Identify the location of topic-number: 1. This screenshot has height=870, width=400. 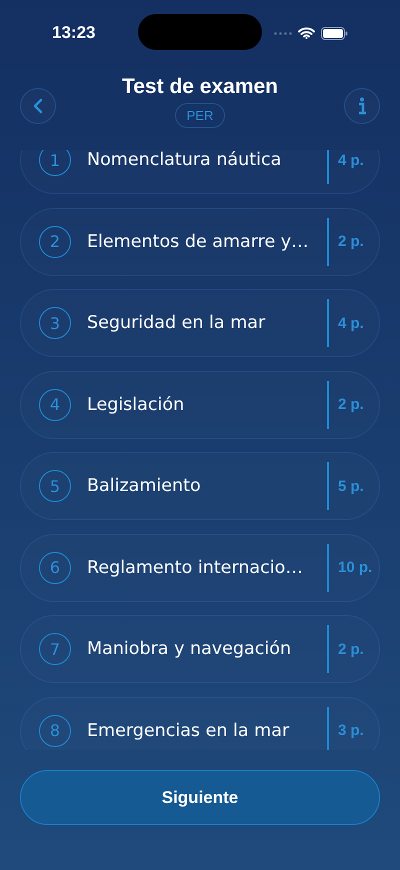
(55, 163).